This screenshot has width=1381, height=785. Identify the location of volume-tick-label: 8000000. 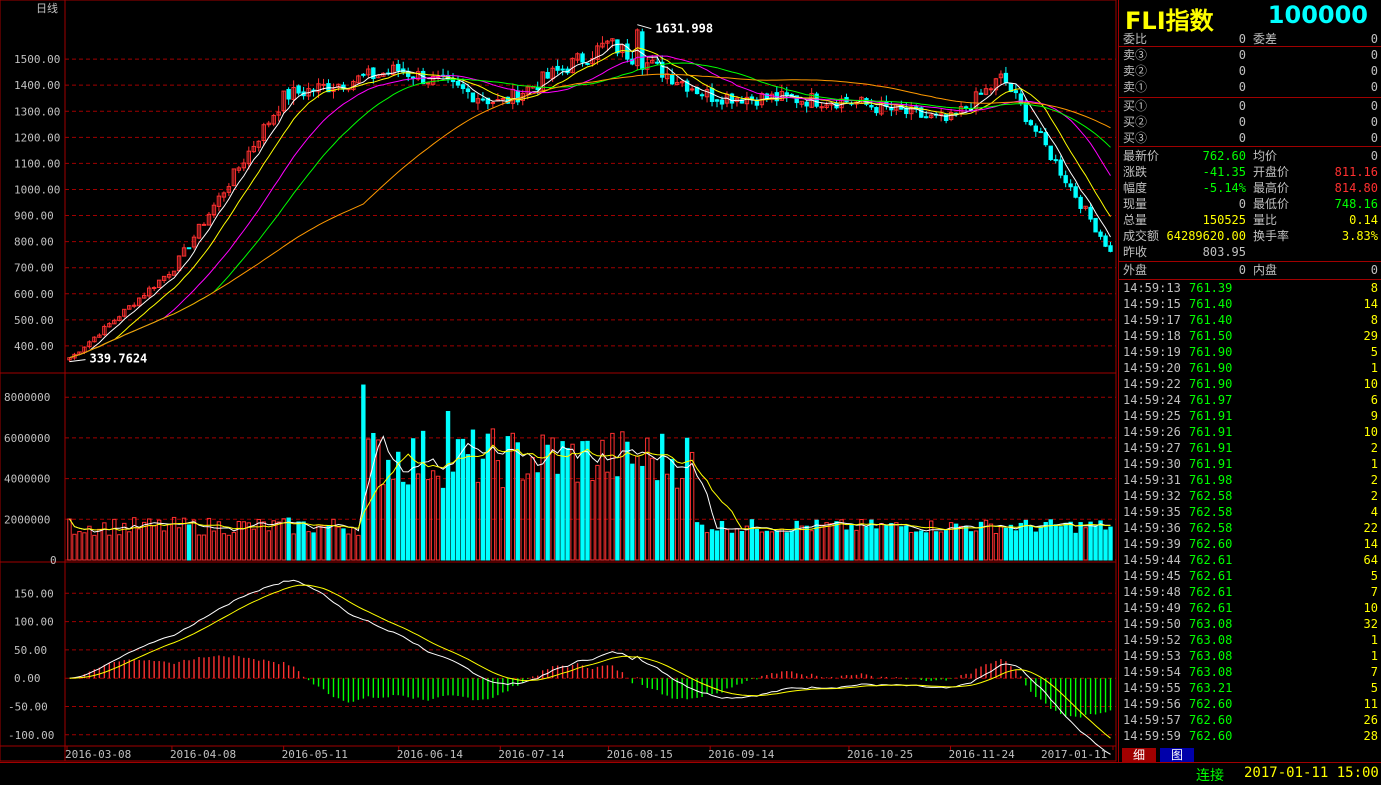
(27, 397).